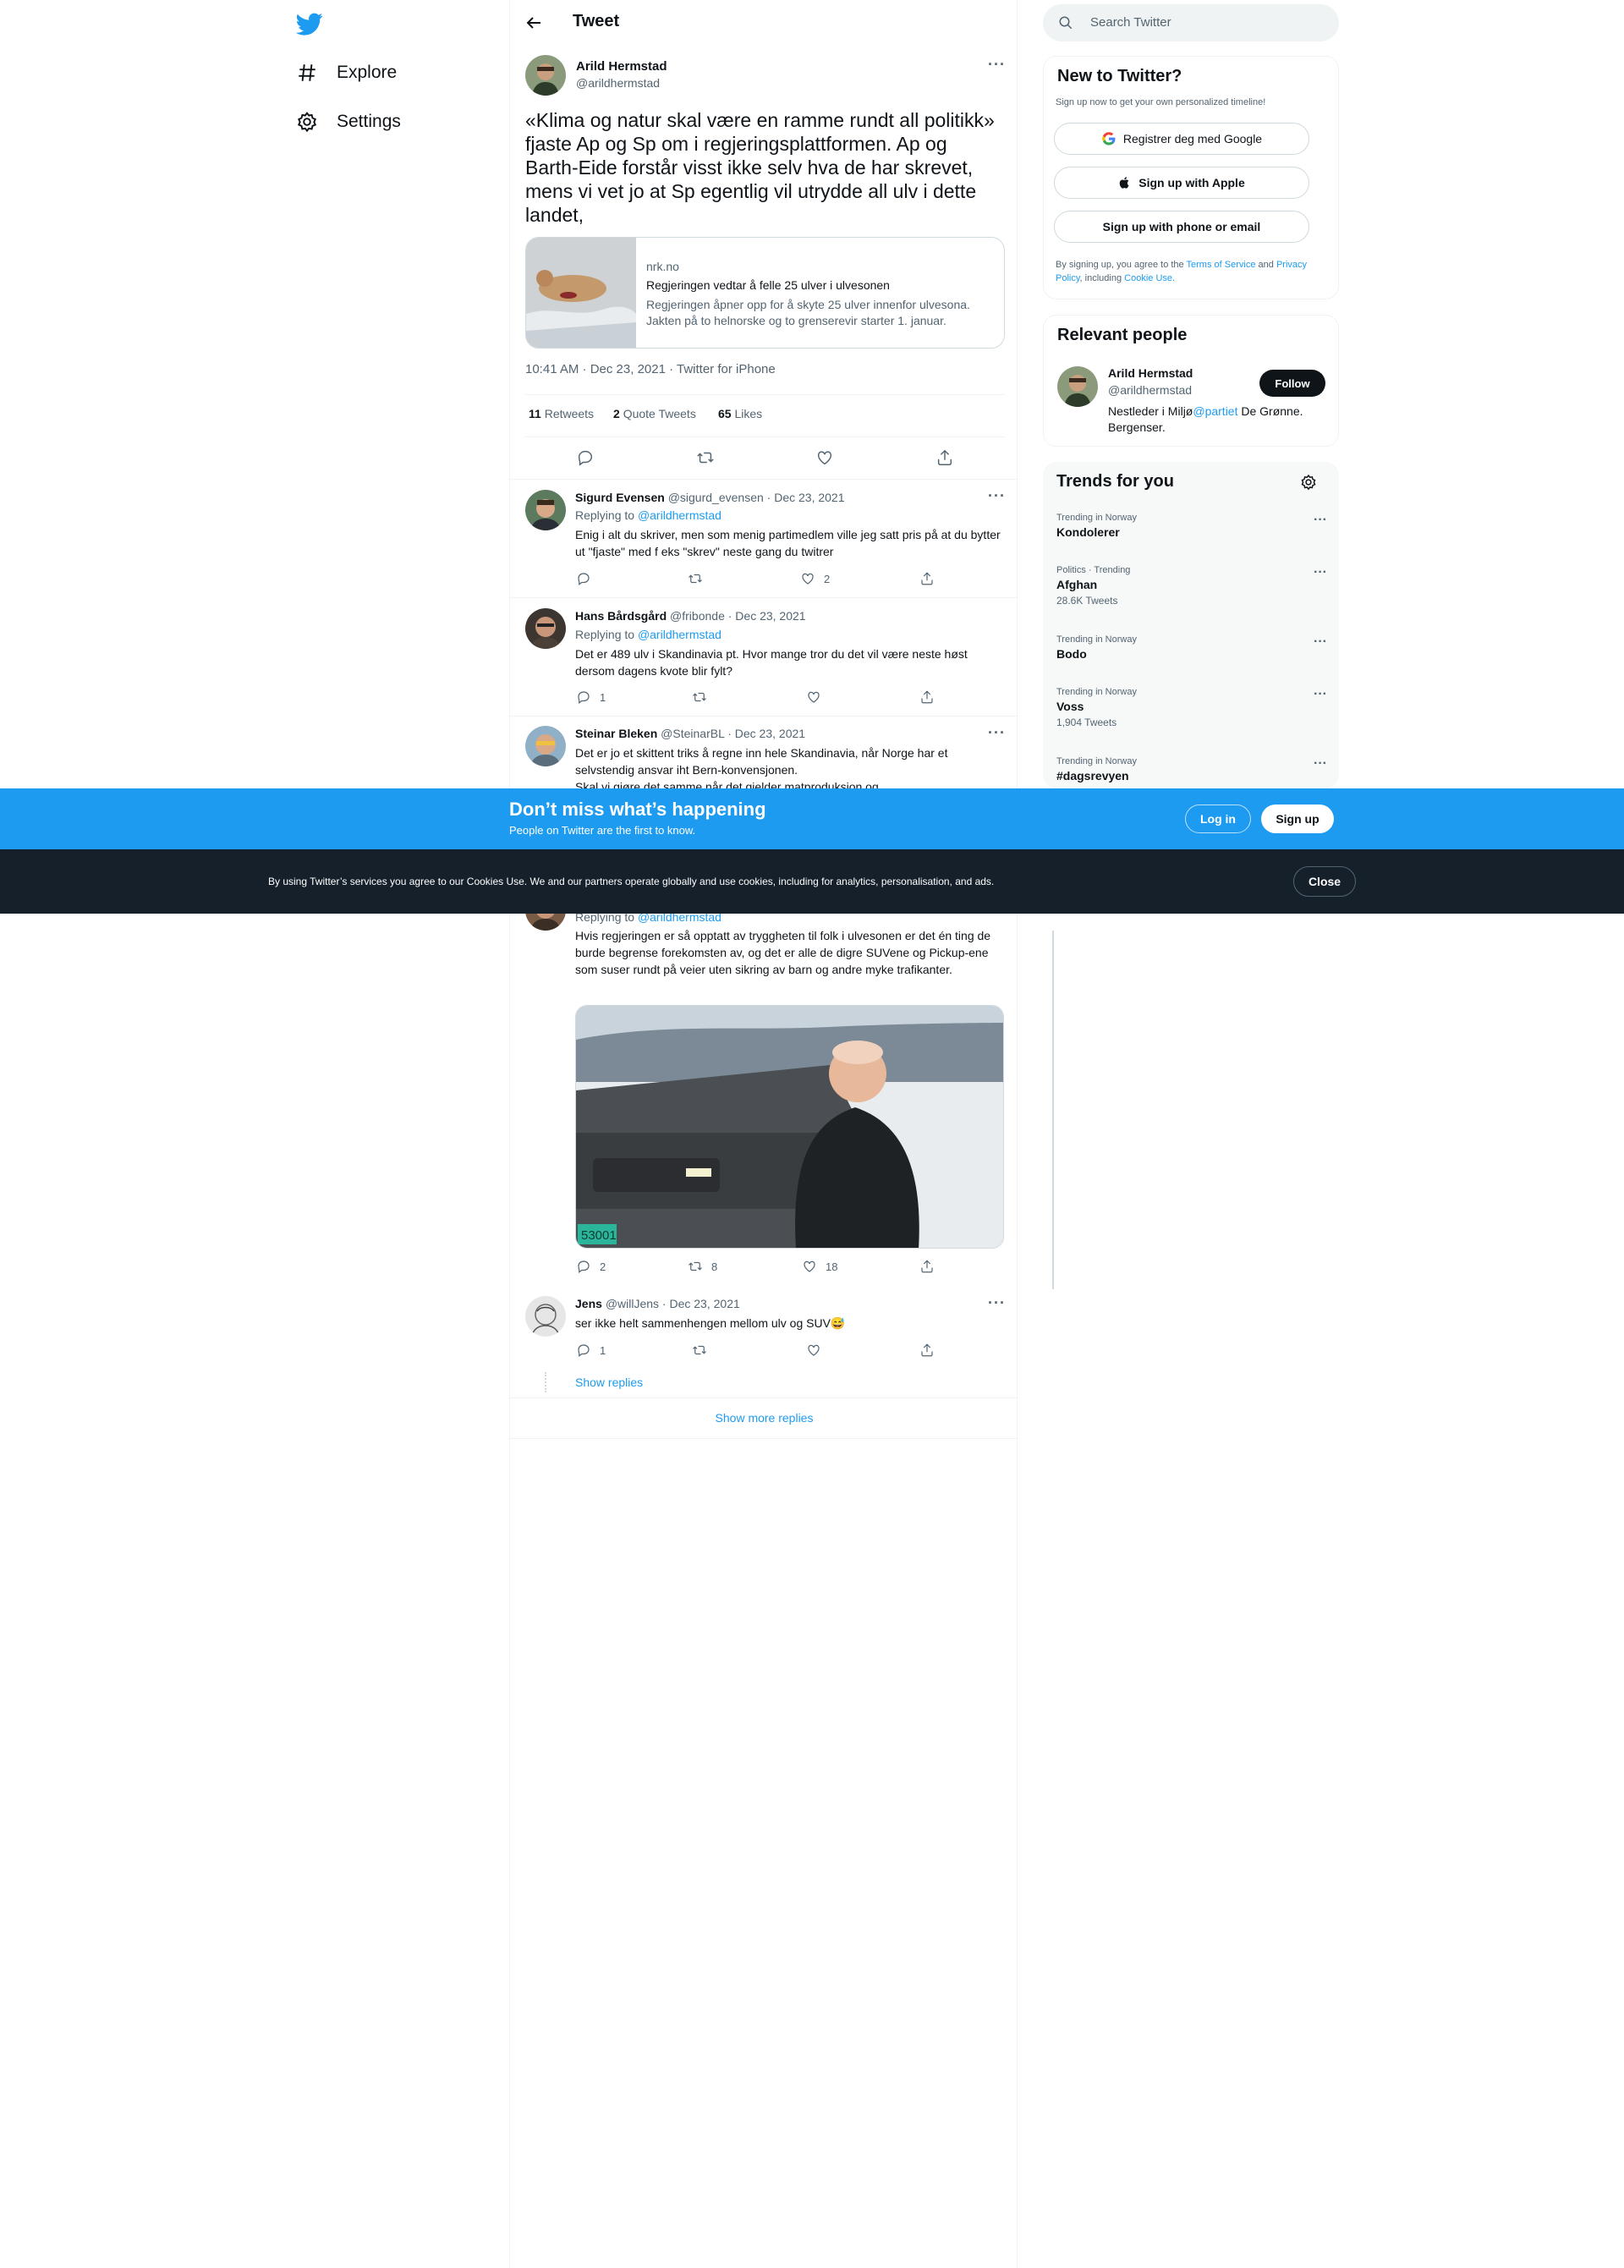 The height and width of the screenshot is (2268, 1624). I want to click on signup-button: Sign up, so click(1297, 819).